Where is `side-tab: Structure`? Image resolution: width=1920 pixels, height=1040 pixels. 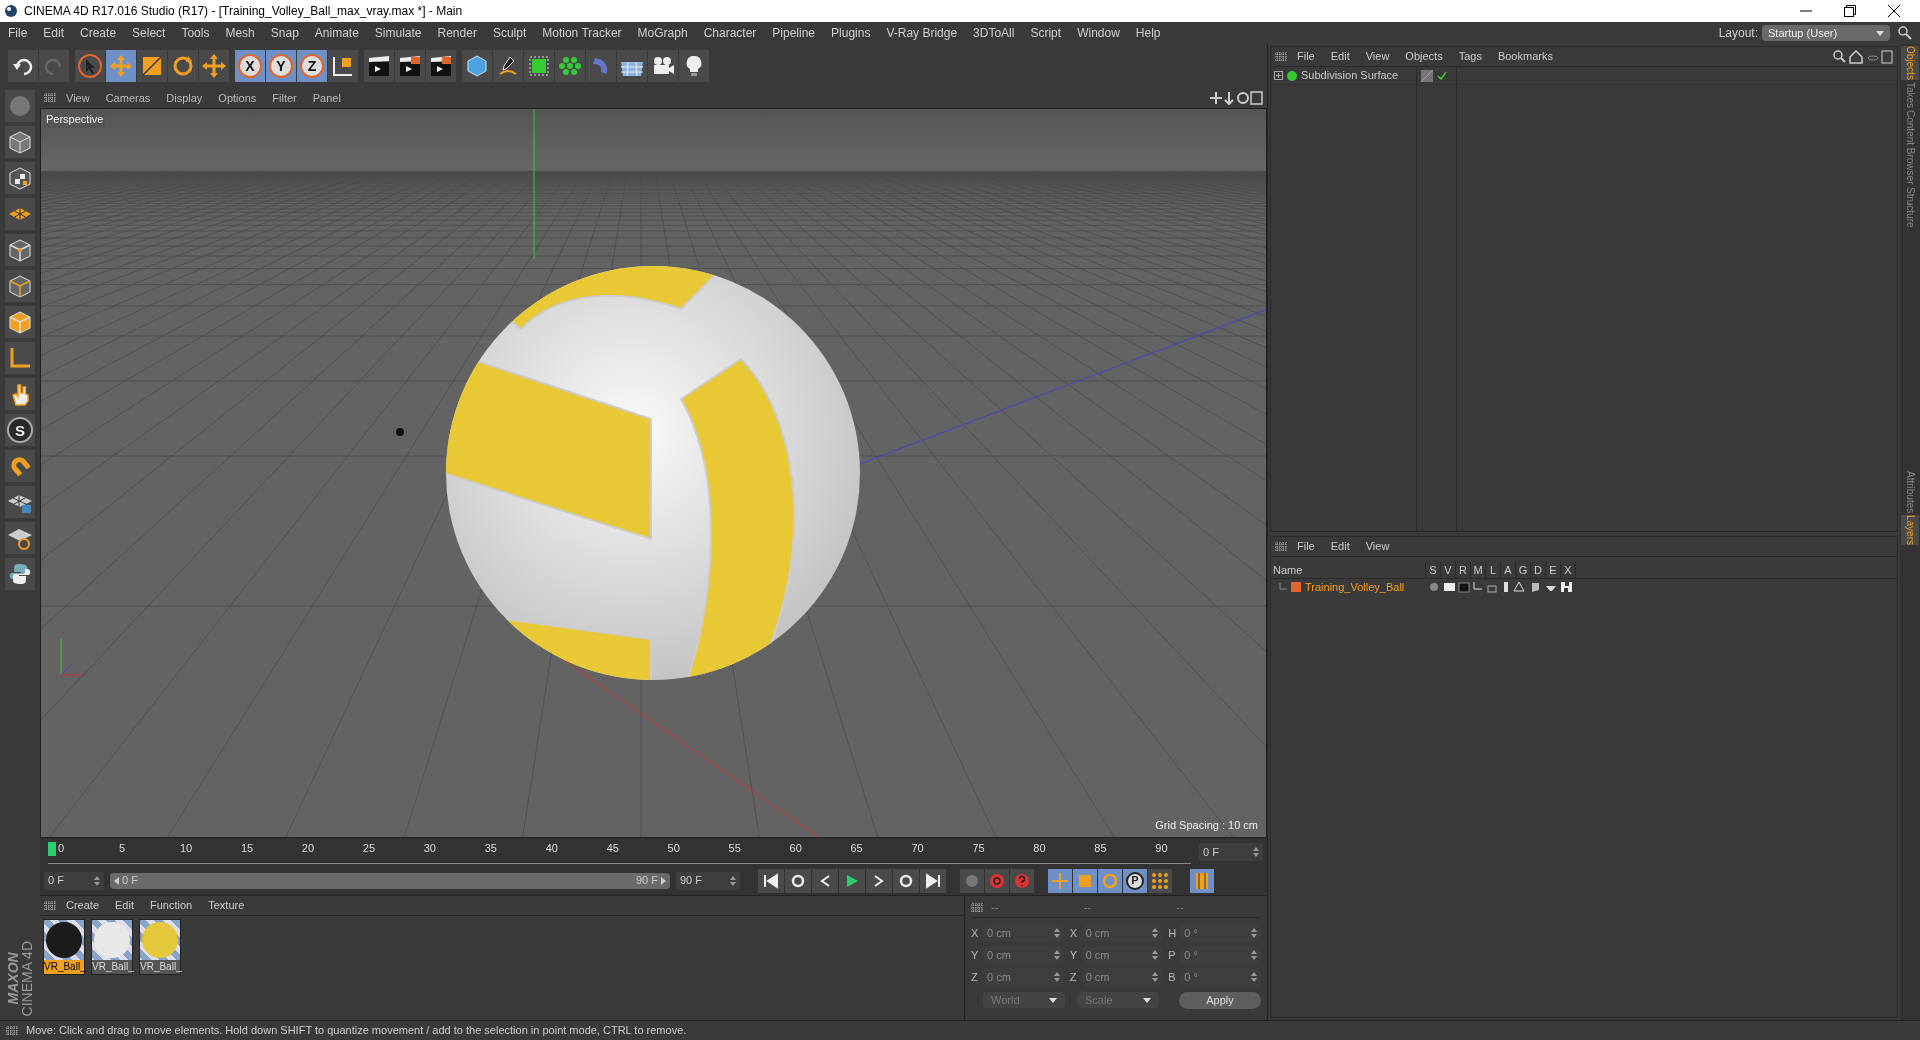 side-tab: Structure is located at coordinates (1910, 207).